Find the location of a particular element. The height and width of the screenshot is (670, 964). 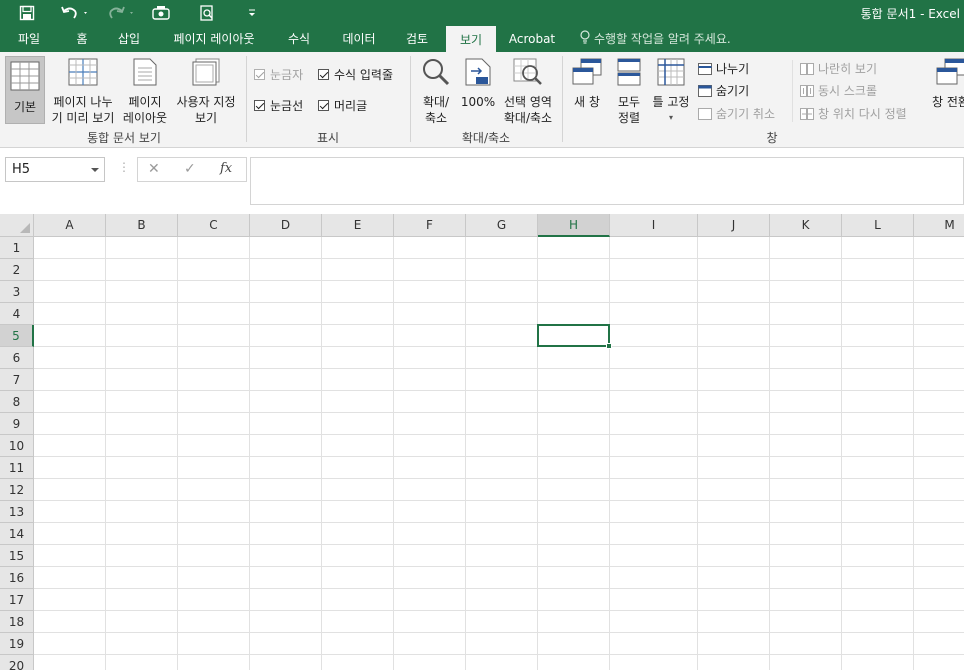

tell-me-text: 수행할 작업을 알려 주세요. is located at coordinates (662, 39).